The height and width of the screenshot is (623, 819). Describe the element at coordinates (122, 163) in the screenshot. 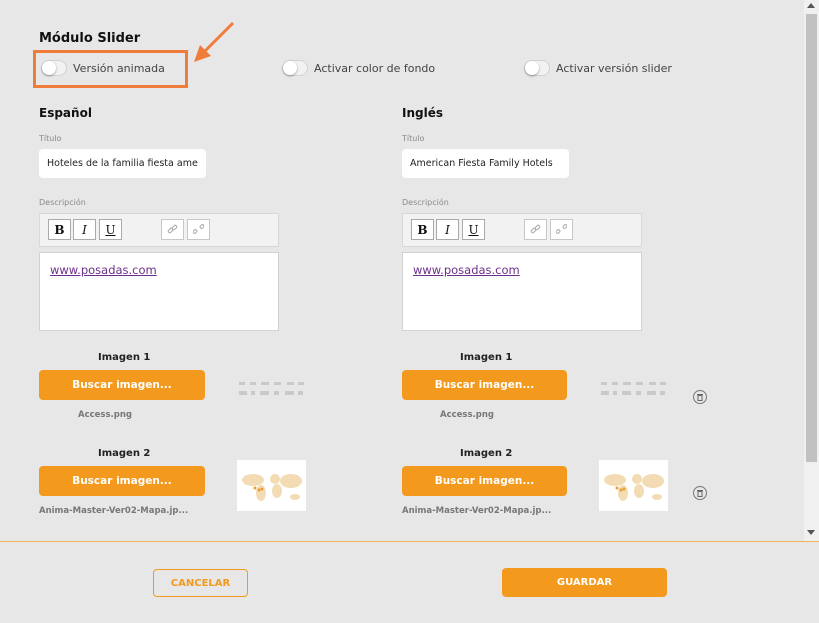

I see `spanish-title-input: Hoteles de la familia fiesta ame` at that location.